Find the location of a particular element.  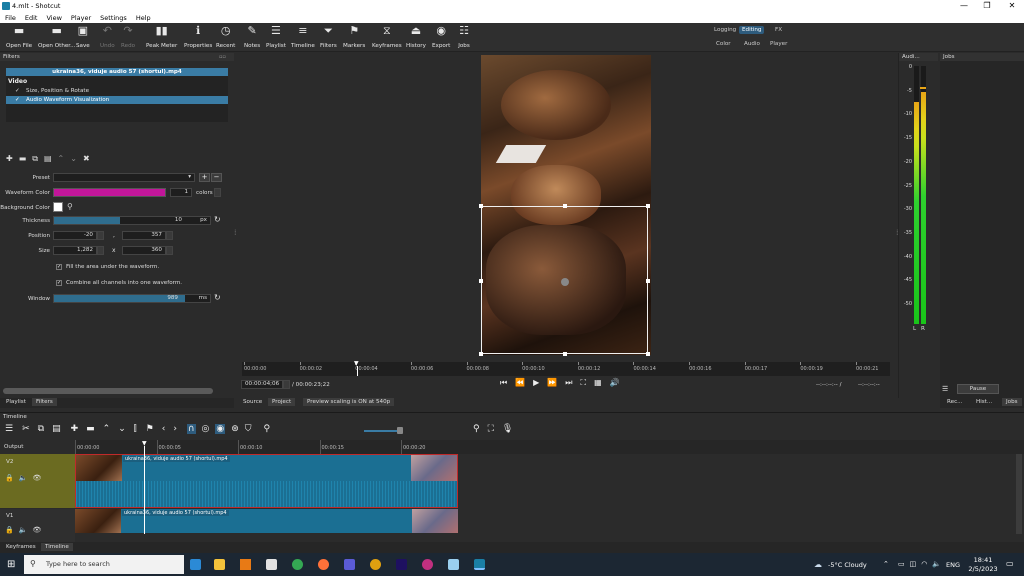

save-preset-button: + is located at coordinates (204, 177).